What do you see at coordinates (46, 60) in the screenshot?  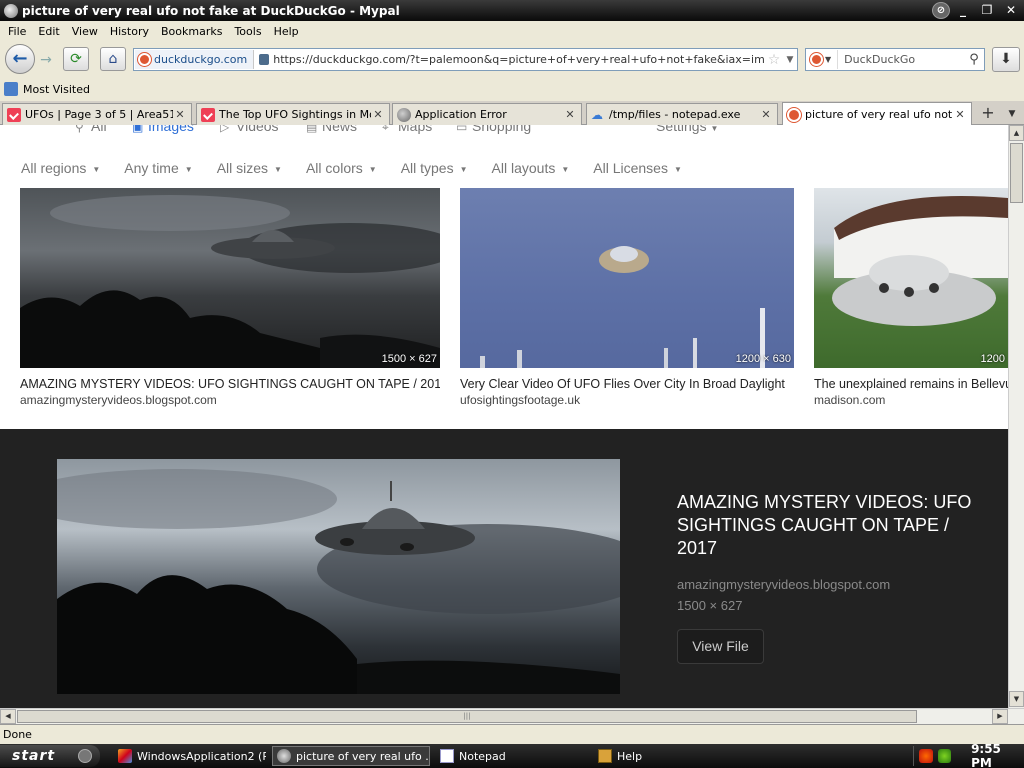 I see `forward-button: →` at bounding box center [46, 60].